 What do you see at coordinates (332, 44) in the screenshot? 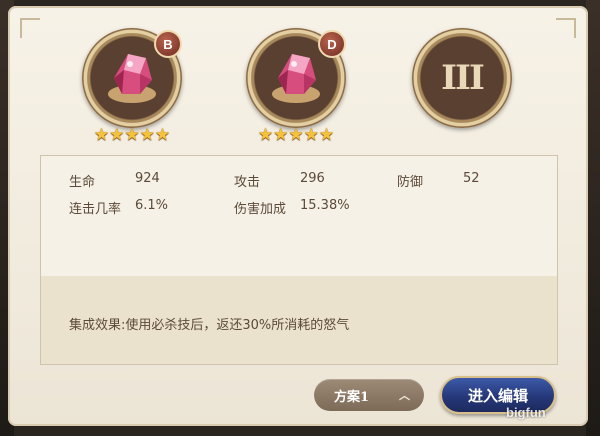
I see `grade-badge: D` at bounding box center [332, 44].